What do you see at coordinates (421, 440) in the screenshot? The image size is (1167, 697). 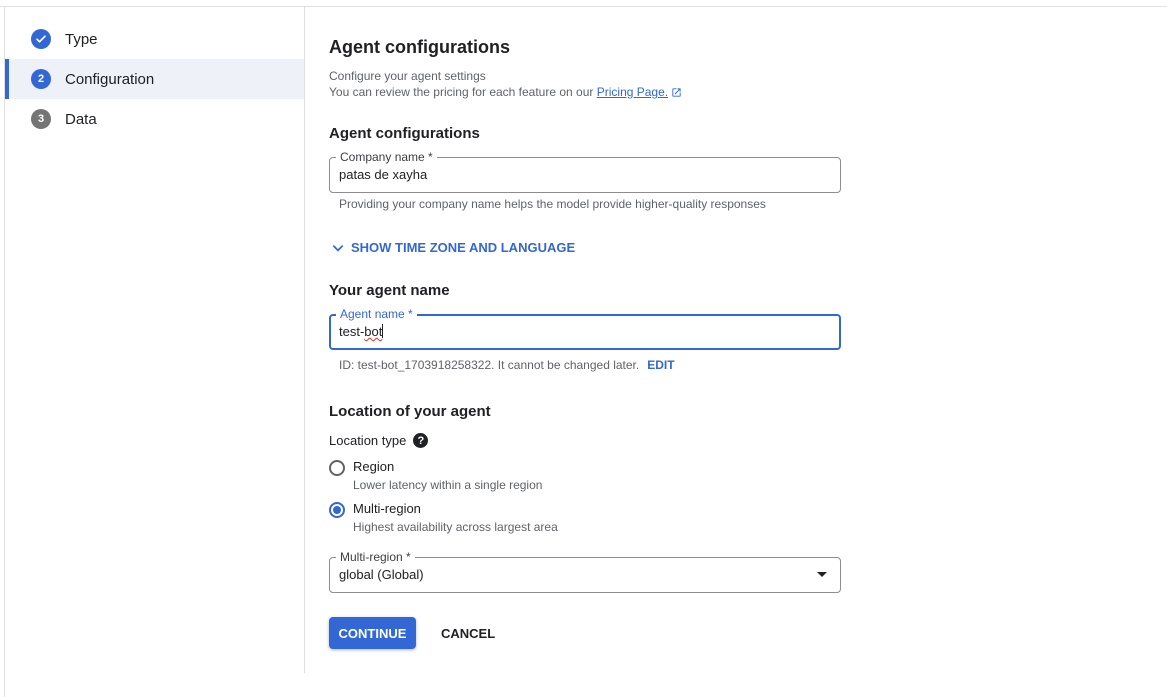 I see `help-icon: ?` at bounding box center [421, 440].